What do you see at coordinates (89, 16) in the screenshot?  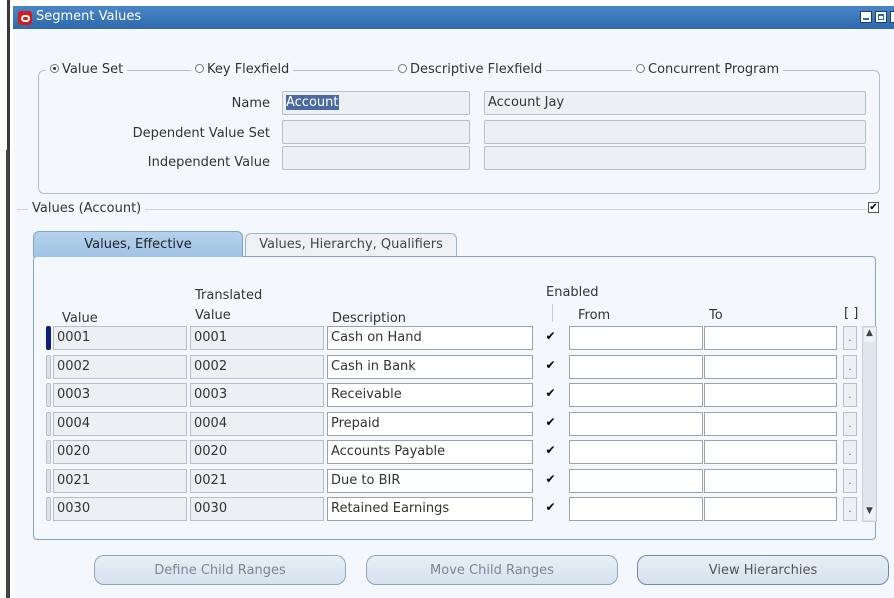 I see `window-title: Segment Values` at bounding box center [89, 16].